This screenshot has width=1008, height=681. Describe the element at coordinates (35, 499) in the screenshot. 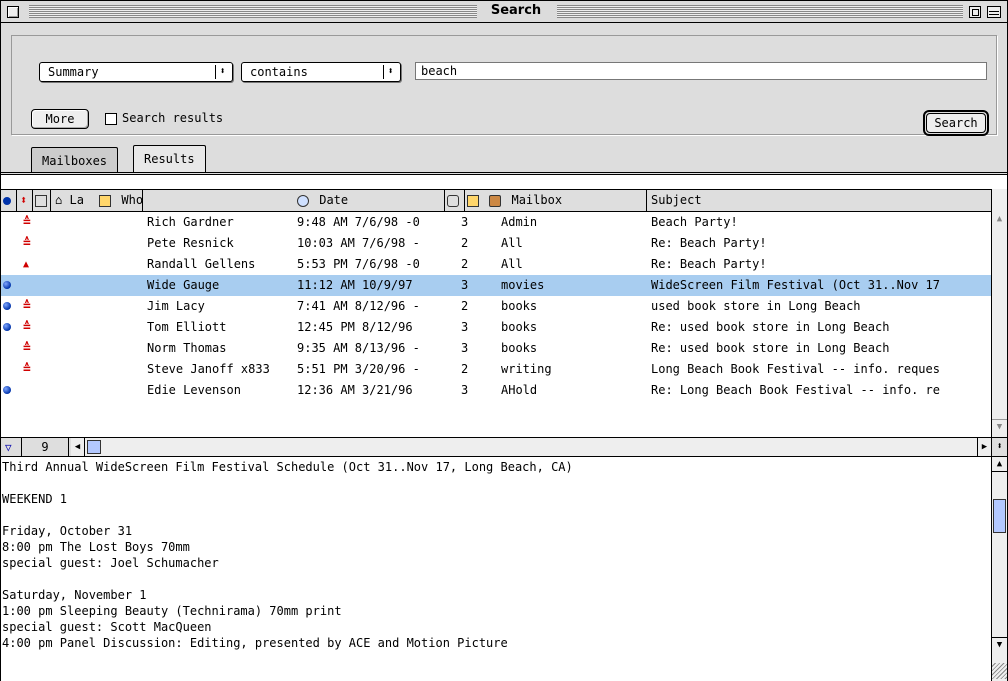

I see `preview-line: WEEKEND 1` at that location.